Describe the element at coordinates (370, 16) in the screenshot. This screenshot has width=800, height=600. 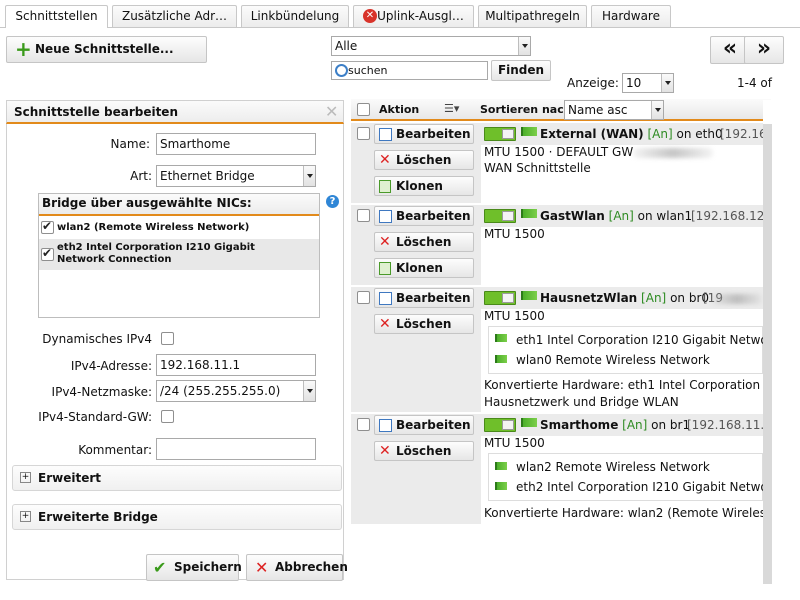
I see `error-icon: ✕` at that location.